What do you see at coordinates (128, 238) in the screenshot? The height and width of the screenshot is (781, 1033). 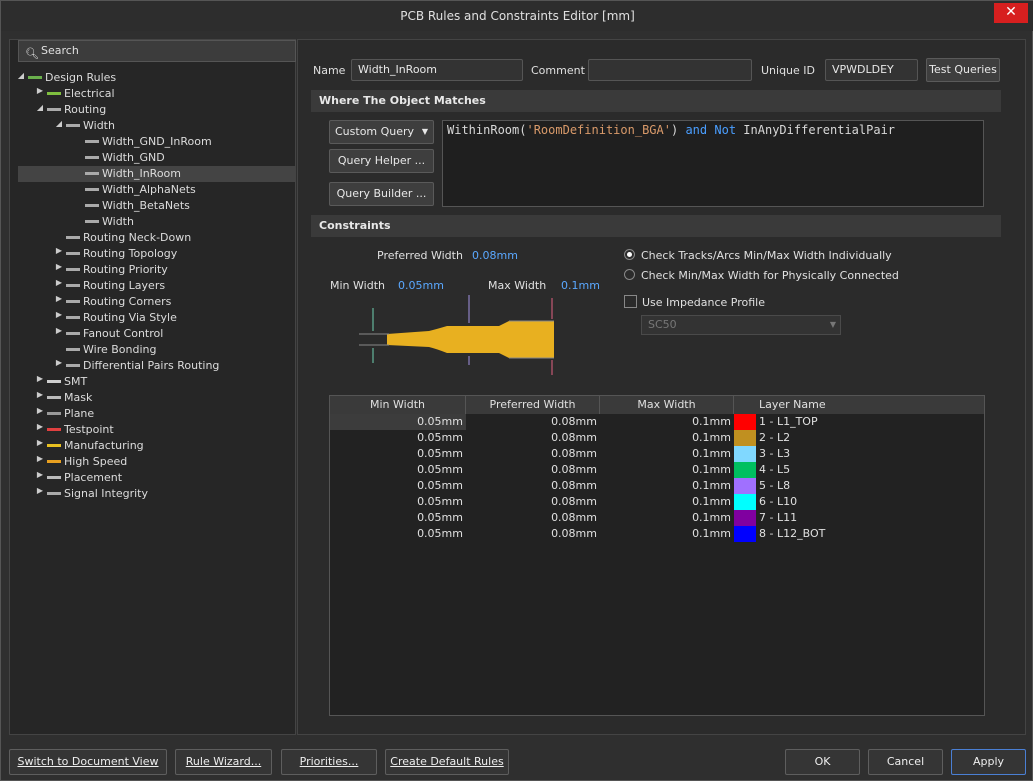 I see `tree-item: Routing Neck-Down` at bounding box center [128, 238].